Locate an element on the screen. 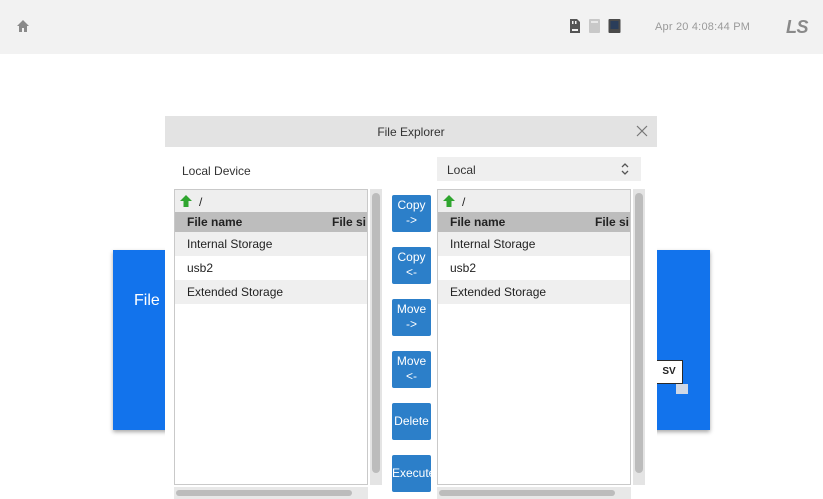  right-horizontal-scrollbar is located at coordinates (534, 493).